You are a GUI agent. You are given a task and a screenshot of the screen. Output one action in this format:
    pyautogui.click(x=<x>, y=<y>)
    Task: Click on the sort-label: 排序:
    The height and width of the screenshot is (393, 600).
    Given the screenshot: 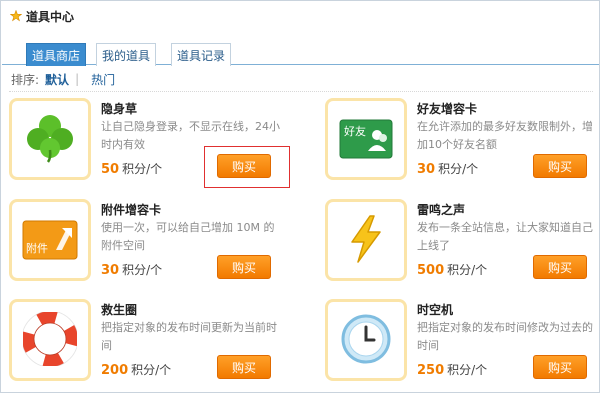 What is the action you would take?
    pyautogui.click(x=25, y=79)
    